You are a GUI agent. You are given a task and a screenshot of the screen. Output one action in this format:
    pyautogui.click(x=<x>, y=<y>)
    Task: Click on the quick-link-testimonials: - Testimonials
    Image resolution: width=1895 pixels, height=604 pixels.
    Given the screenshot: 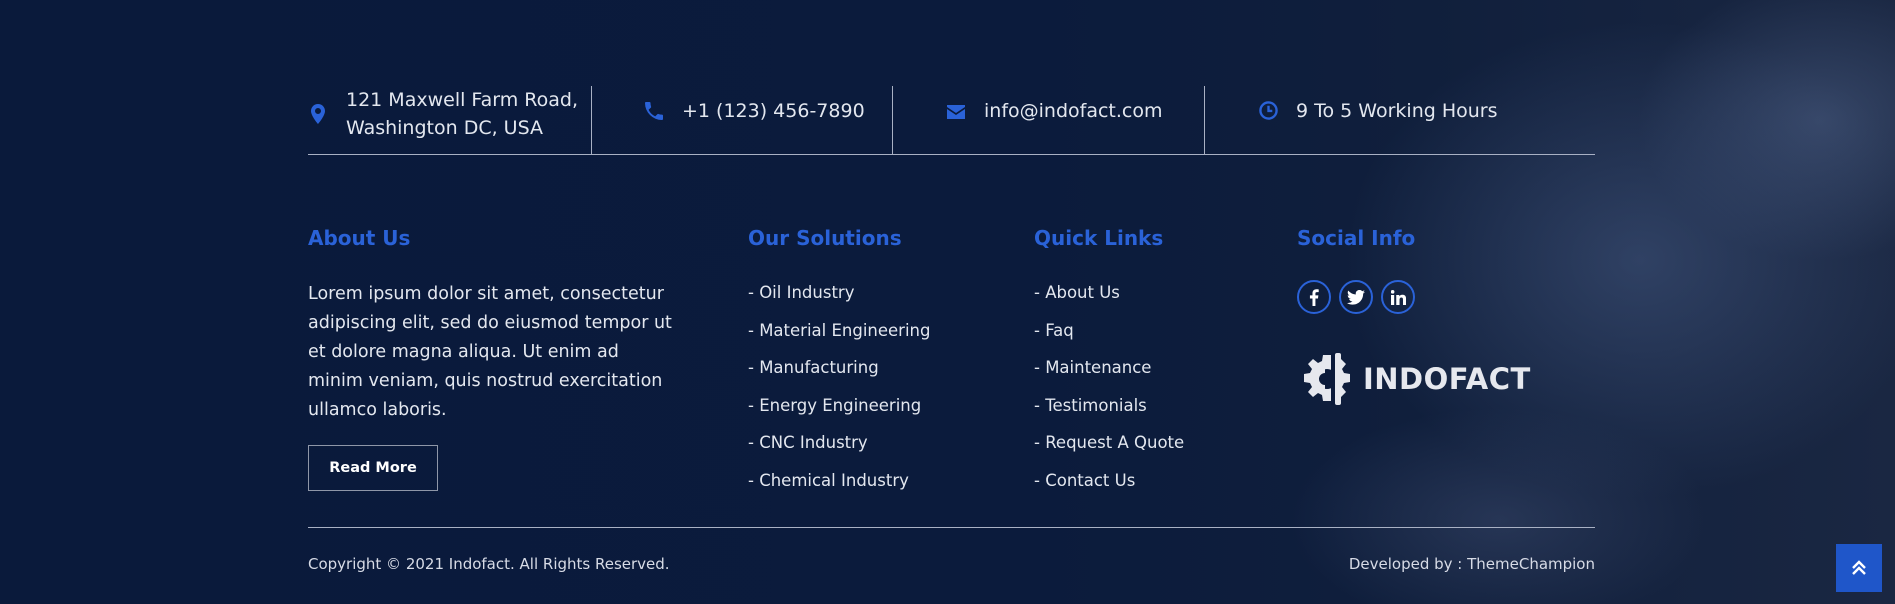 What is the action you would take?
    pyautogui.click(x=1109, y=411)
    